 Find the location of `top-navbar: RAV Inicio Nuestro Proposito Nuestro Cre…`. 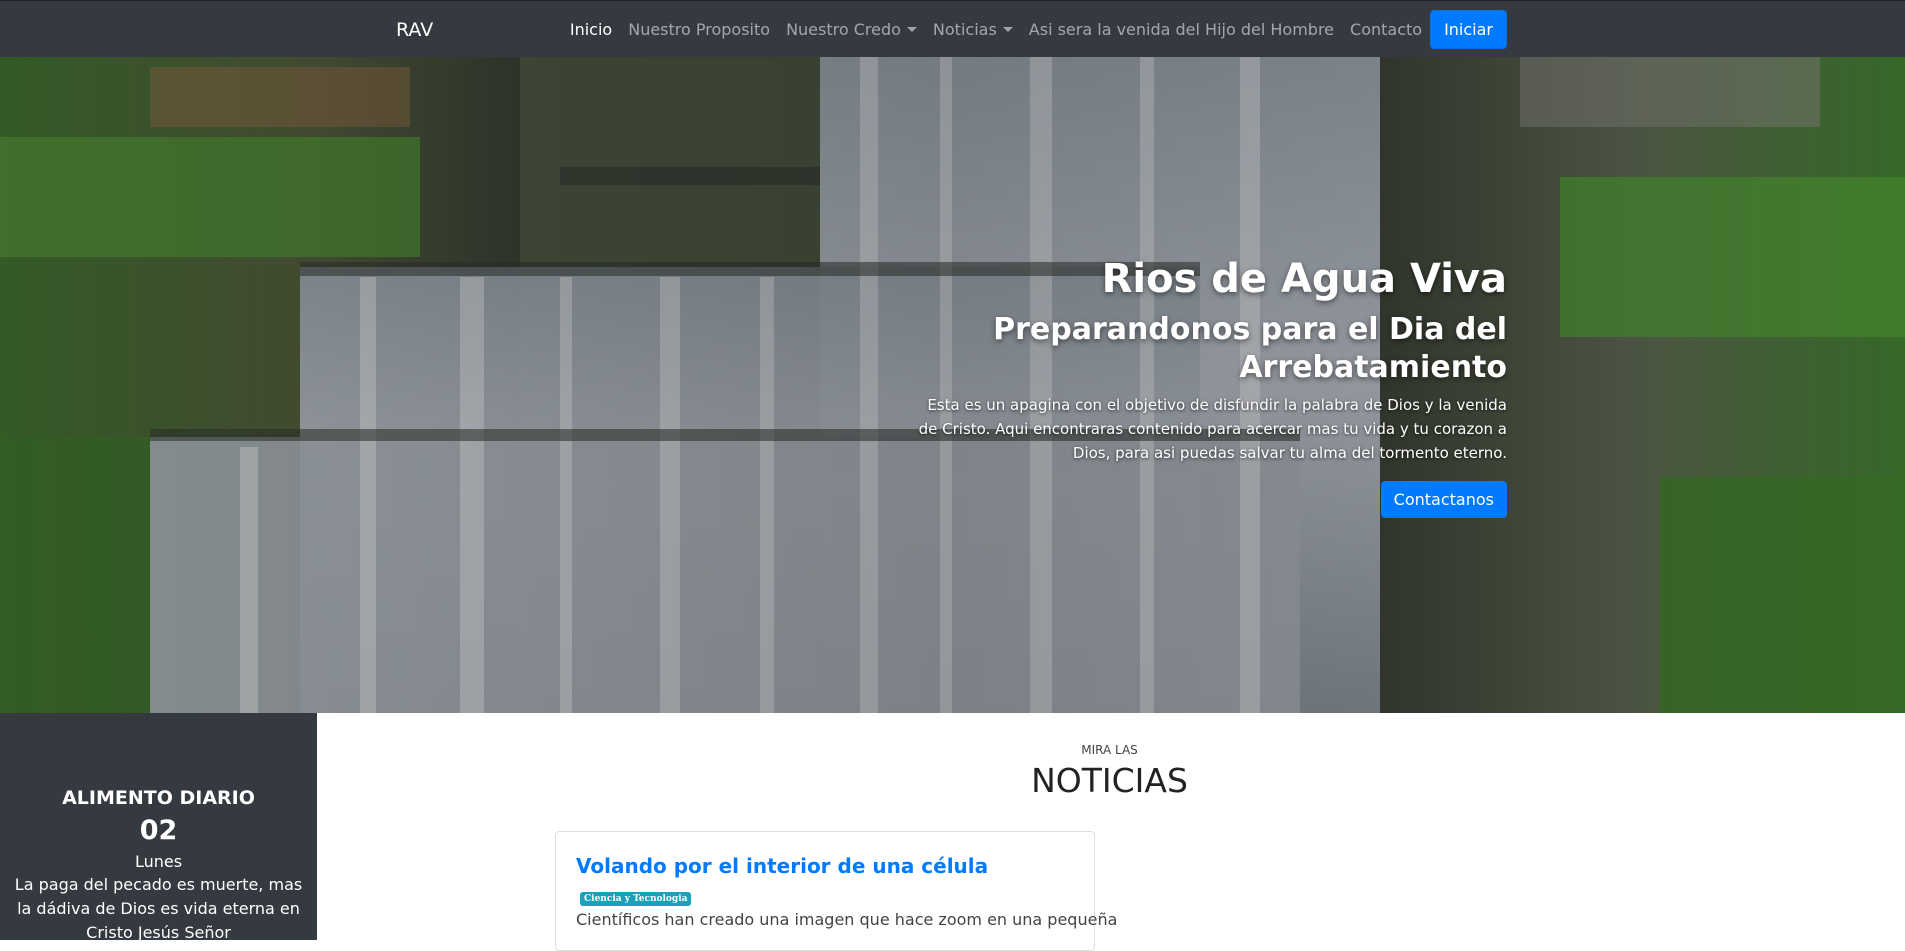

top-navbar: RAV Inicio Nuestro Proposito Nuestro Cre… is located at coordinates (952, 28).